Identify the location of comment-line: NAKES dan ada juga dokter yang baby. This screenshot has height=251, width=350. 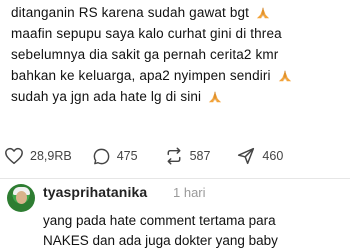
(160, 240).